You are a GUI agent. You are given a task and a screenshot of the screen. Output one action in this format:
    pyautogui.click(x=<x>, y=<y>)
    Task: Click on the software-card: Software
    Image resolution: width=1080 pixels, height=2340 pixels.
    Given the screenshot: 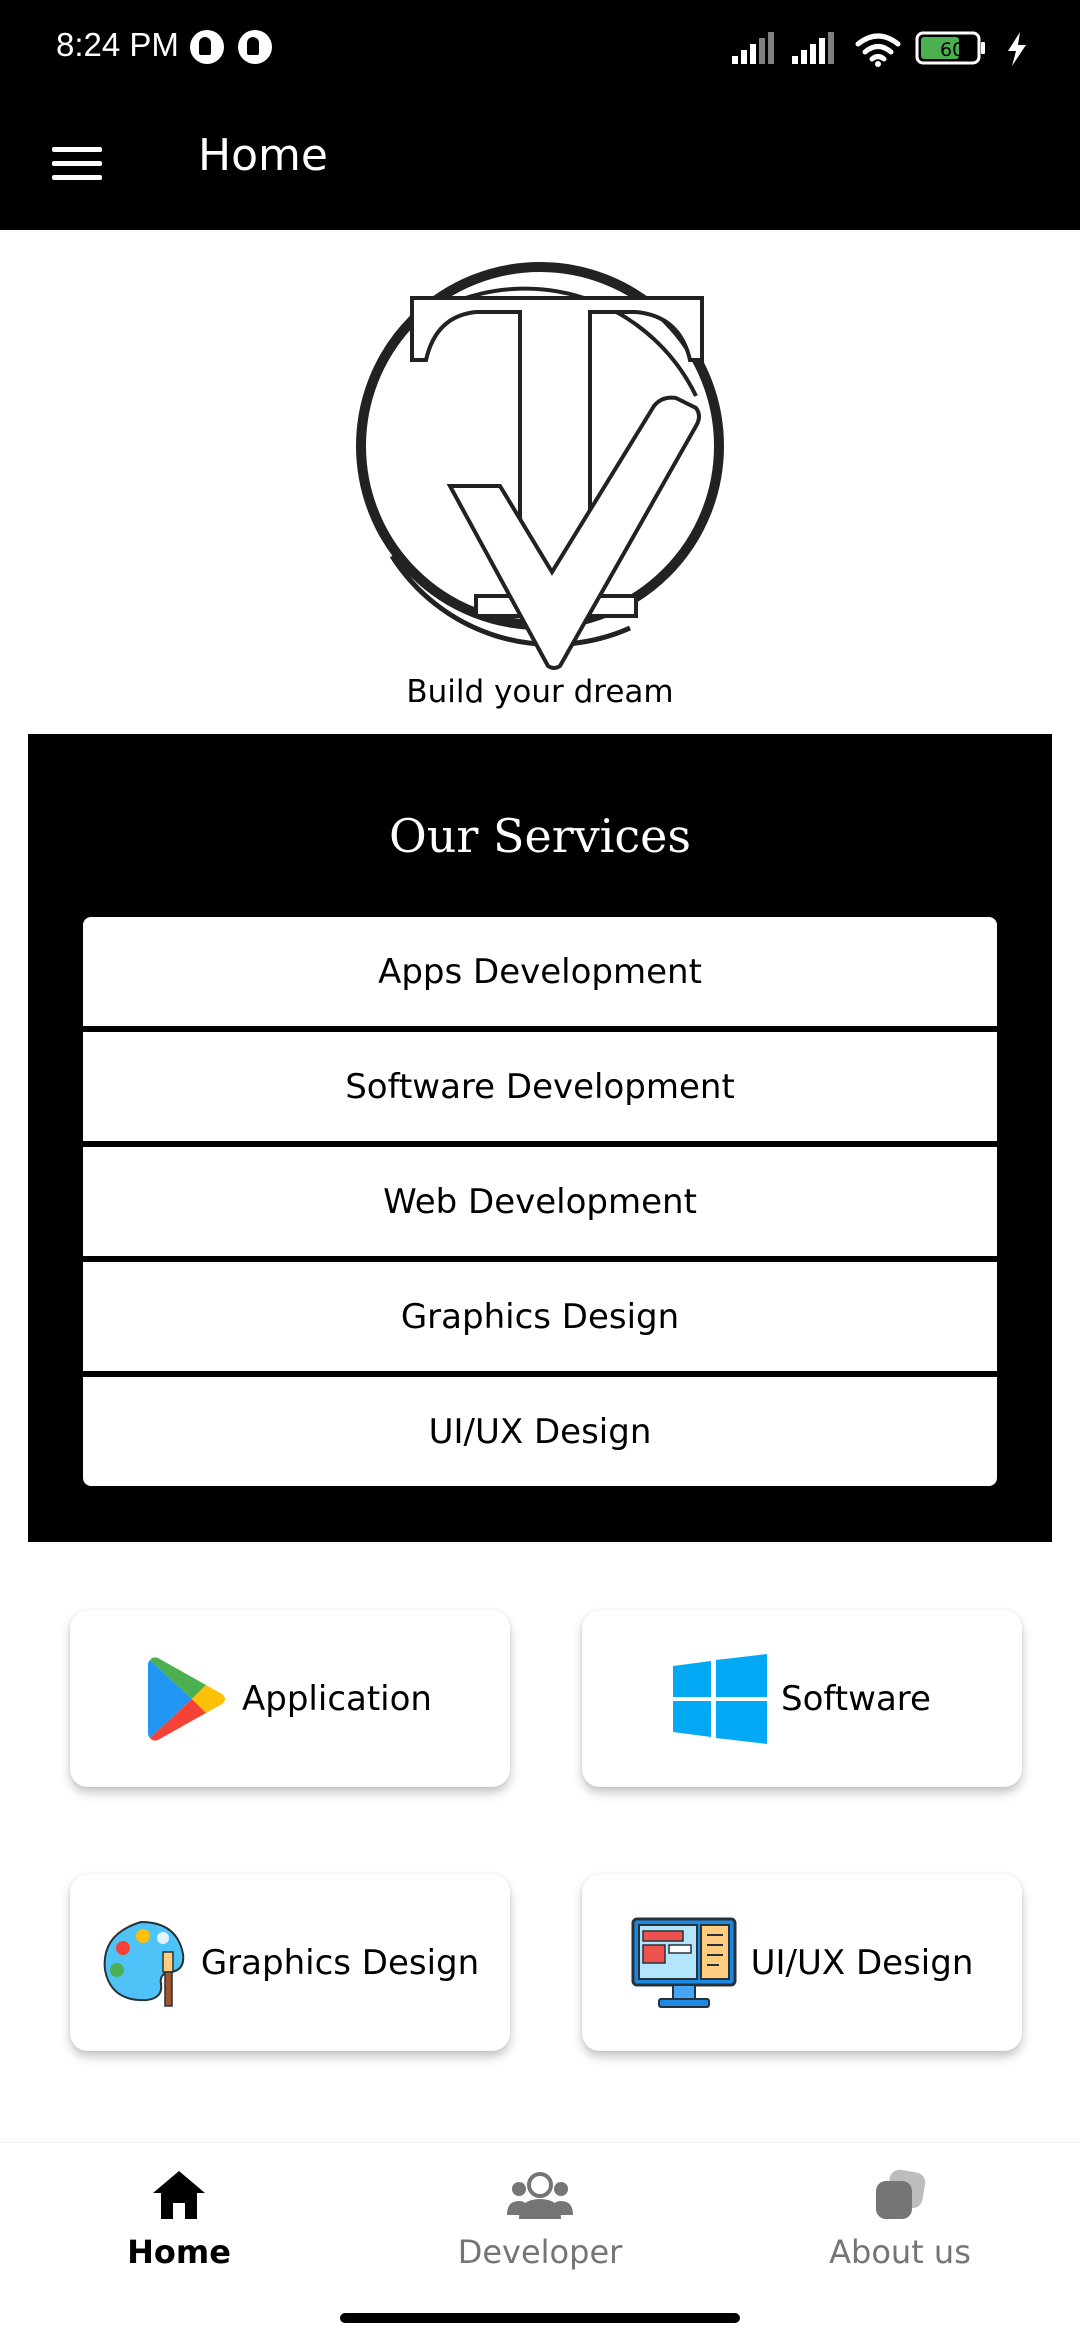 What is the action you would take?
    pyautogui.click(x=802, y=1698)
    